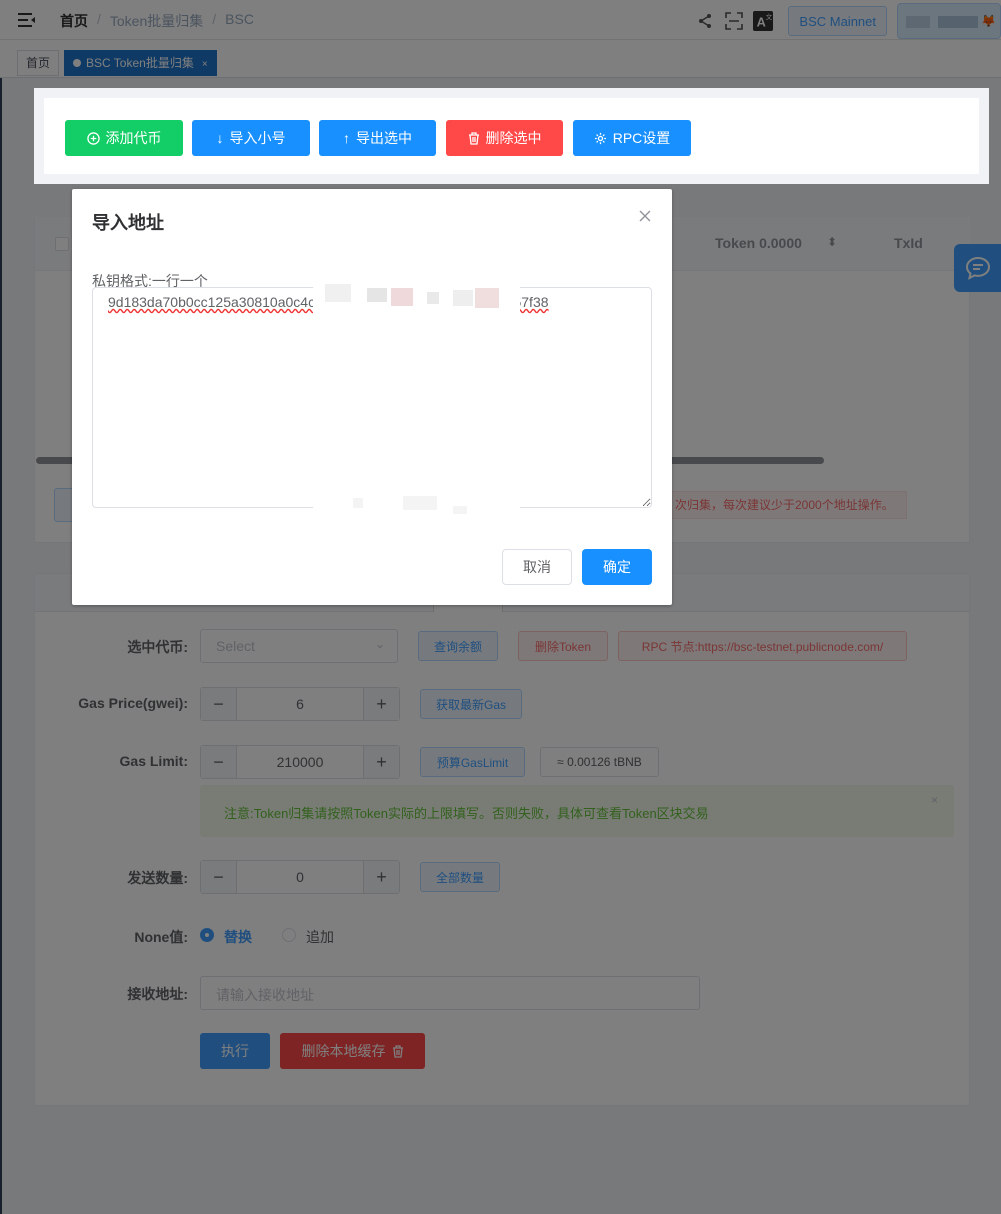 The height and width of the screenshot is (1214, 1001). What do you see at coordinates (251, 138) in the screenshot?
I see `import-wallets-button: ↓ 导入小号` at bounding box center [251, 138].